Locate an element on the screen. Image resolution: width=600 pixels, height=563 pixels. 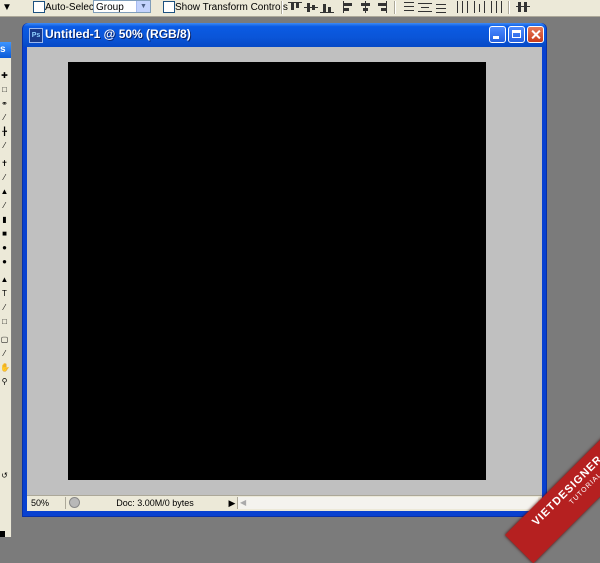
close-button is located at coordinates (535, 34).